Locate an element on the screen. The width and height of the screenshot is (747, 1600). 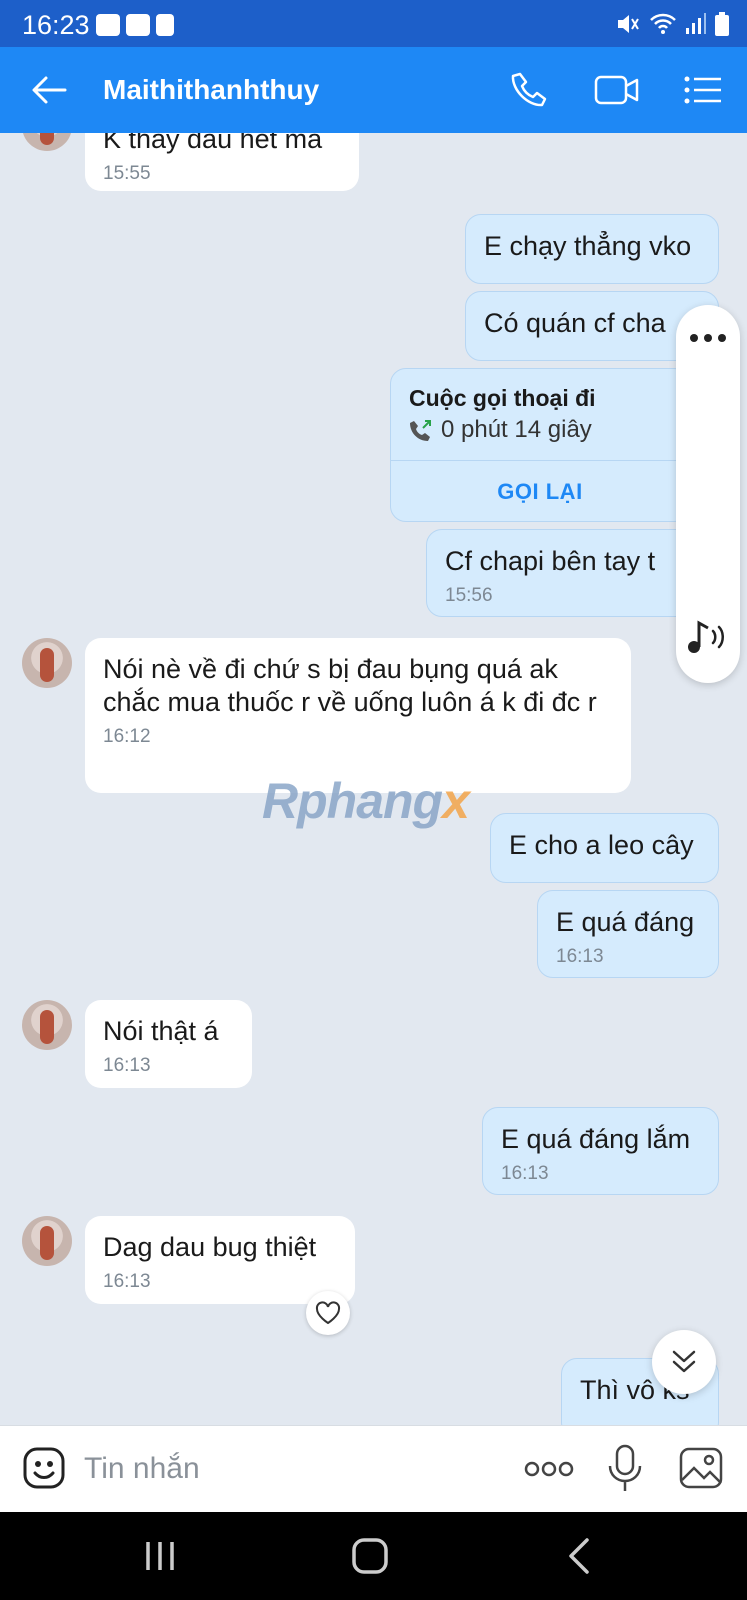
battery-icon is located at coordinates (722, 24).